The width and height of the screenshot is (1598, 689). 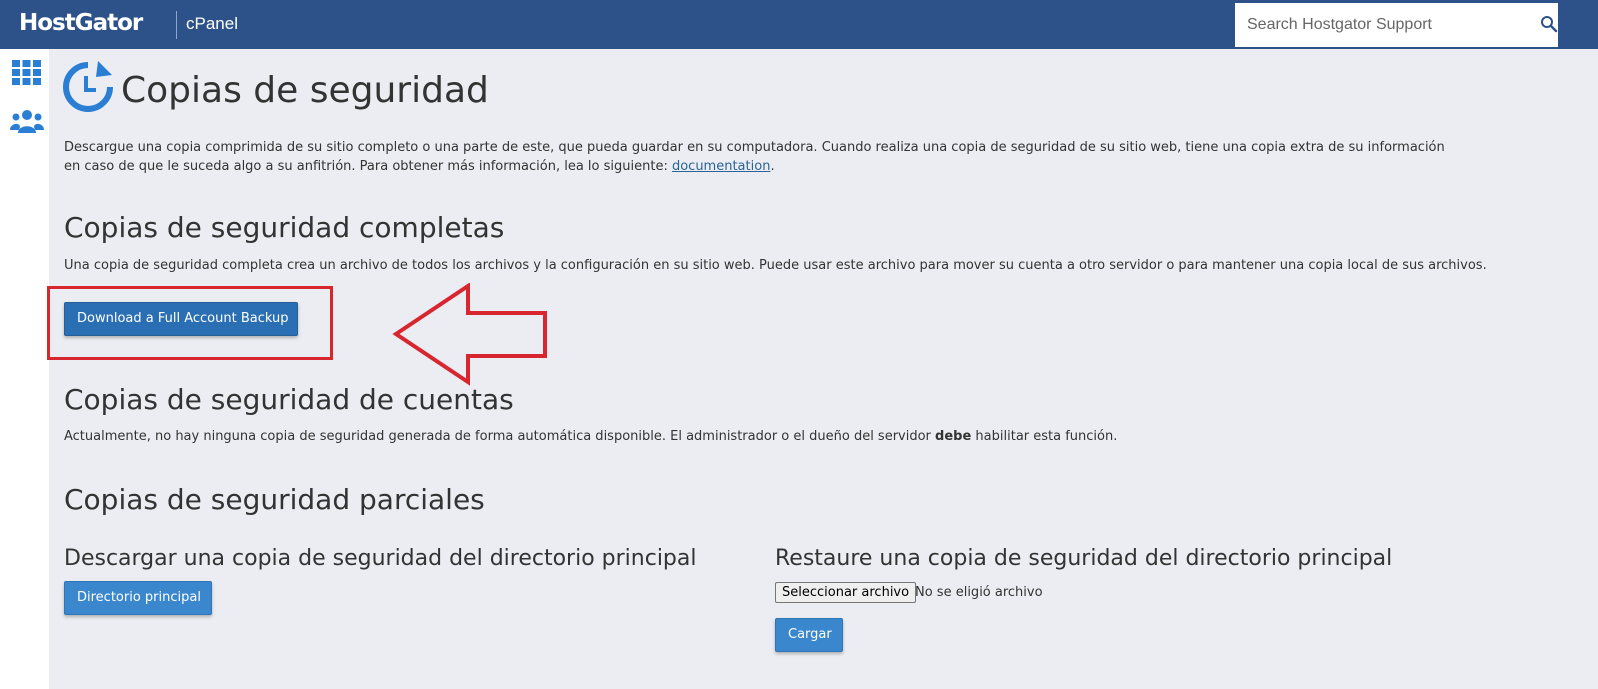 I want to click on brand-logo: HostGator, so click(x=81, y=23).